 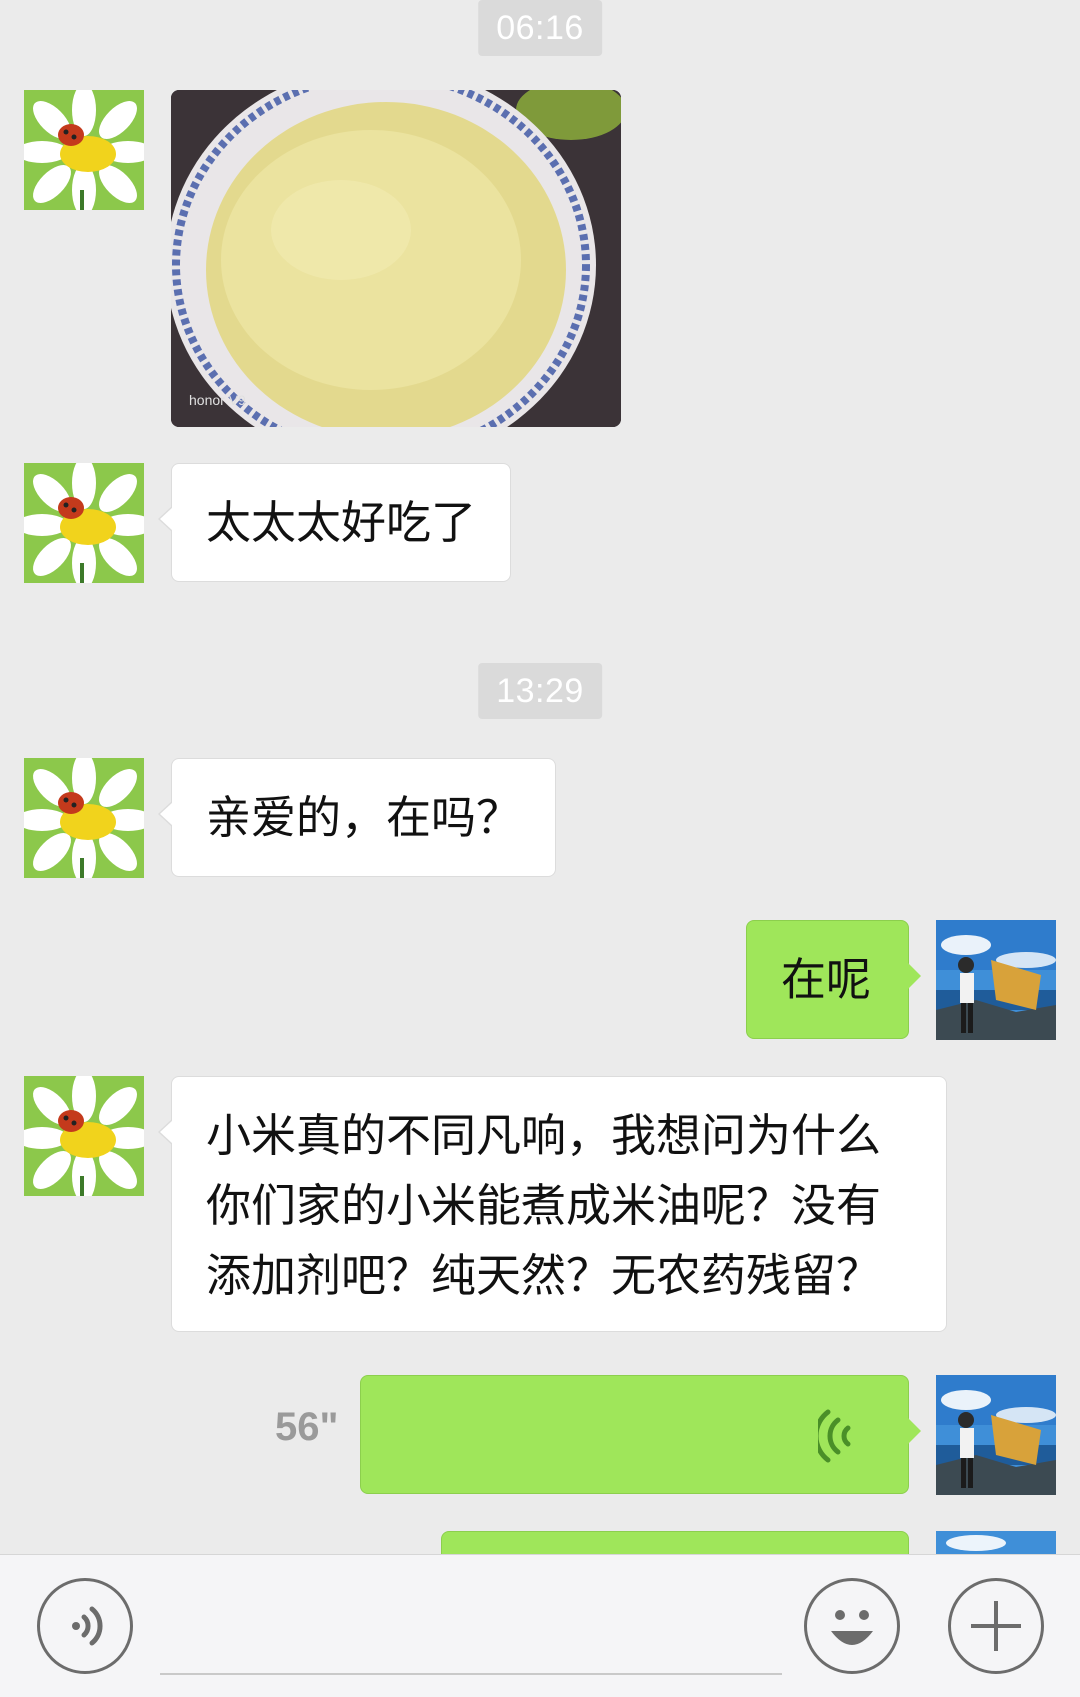 I want to click on message-bubble-incoming: 太太太好吃了, so click(x=334, y=522).